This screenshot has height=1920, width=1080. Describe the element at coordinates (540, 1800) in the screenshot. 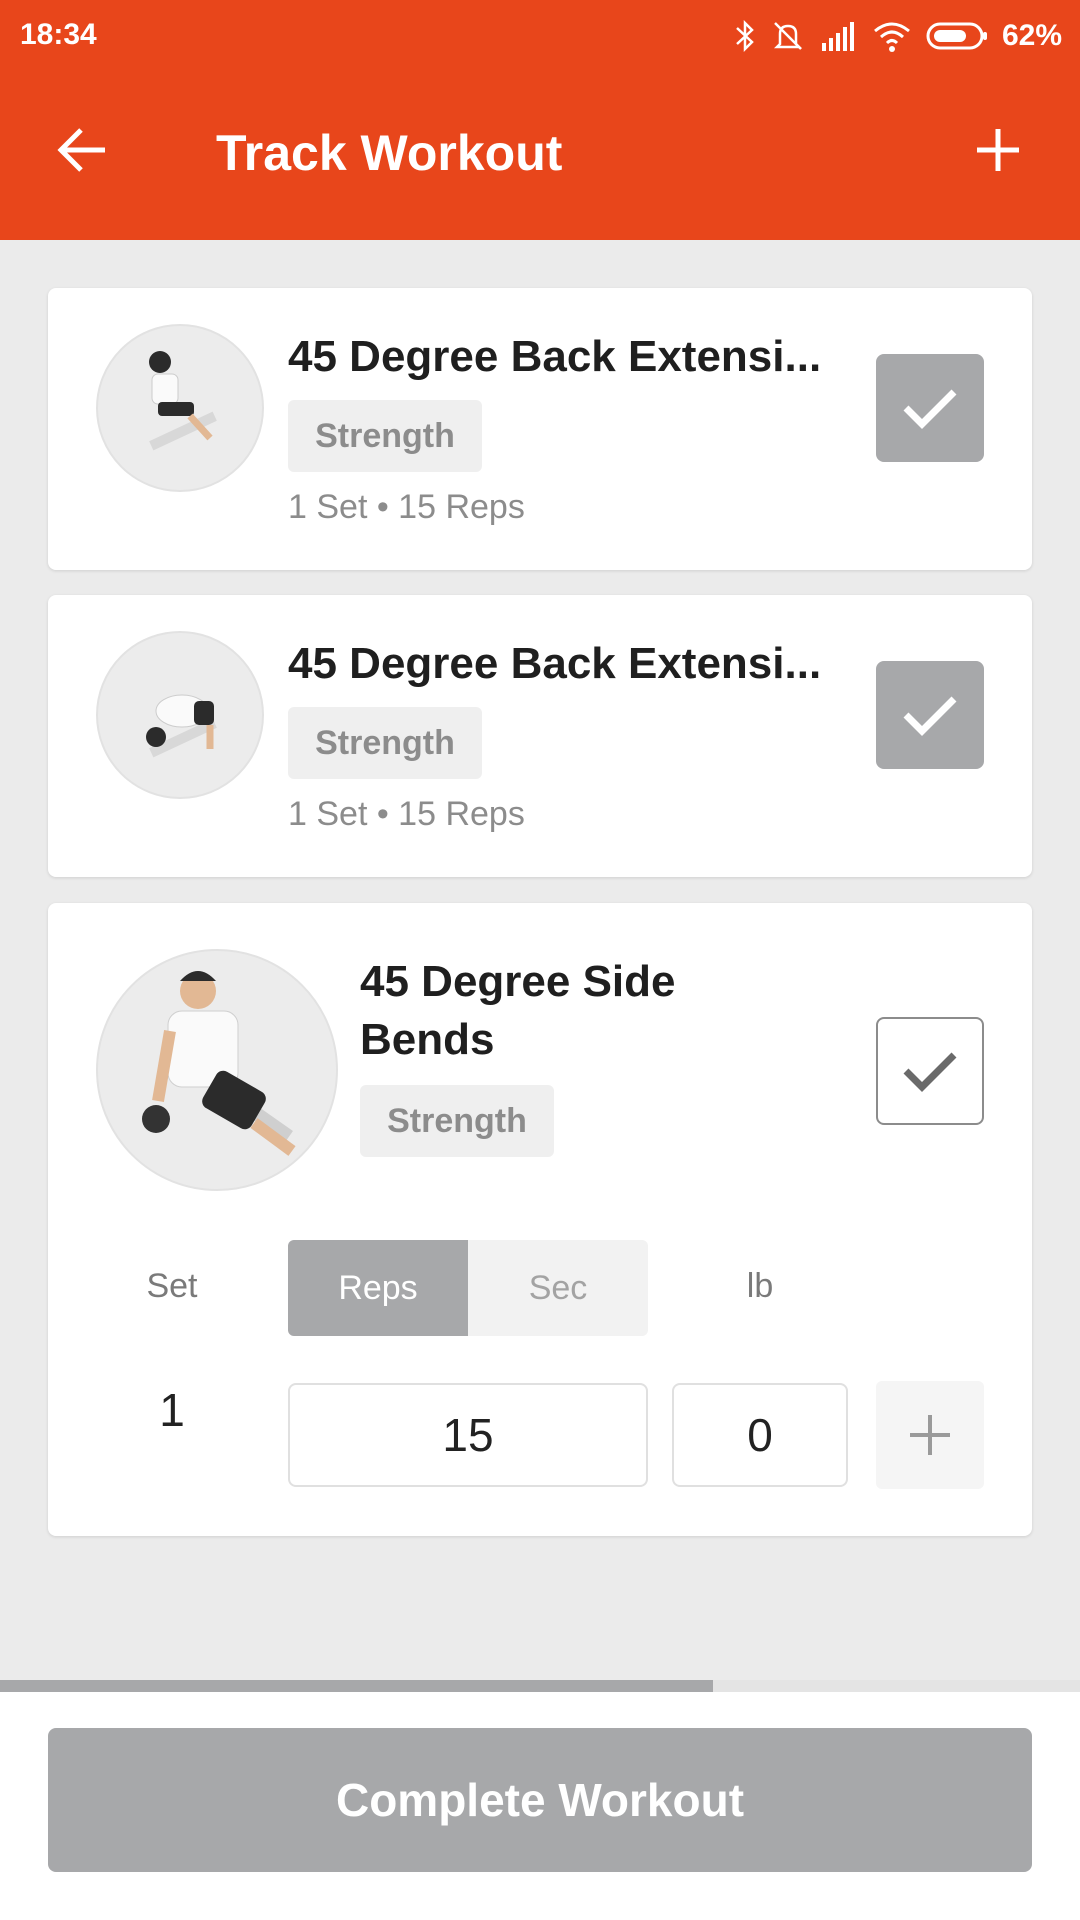

I see `complete-workout-button: Complete Workout` at that location.